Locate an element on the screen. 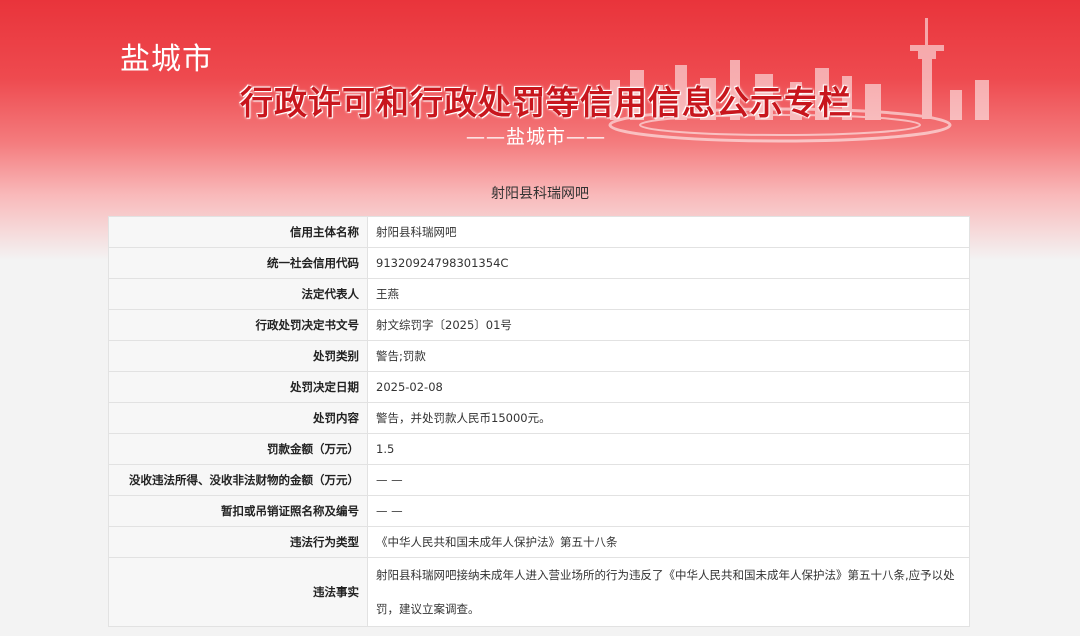 This screenshot has height=636, width=1080. row-value: 2025-02-08 is located at coordinates (668, 387).